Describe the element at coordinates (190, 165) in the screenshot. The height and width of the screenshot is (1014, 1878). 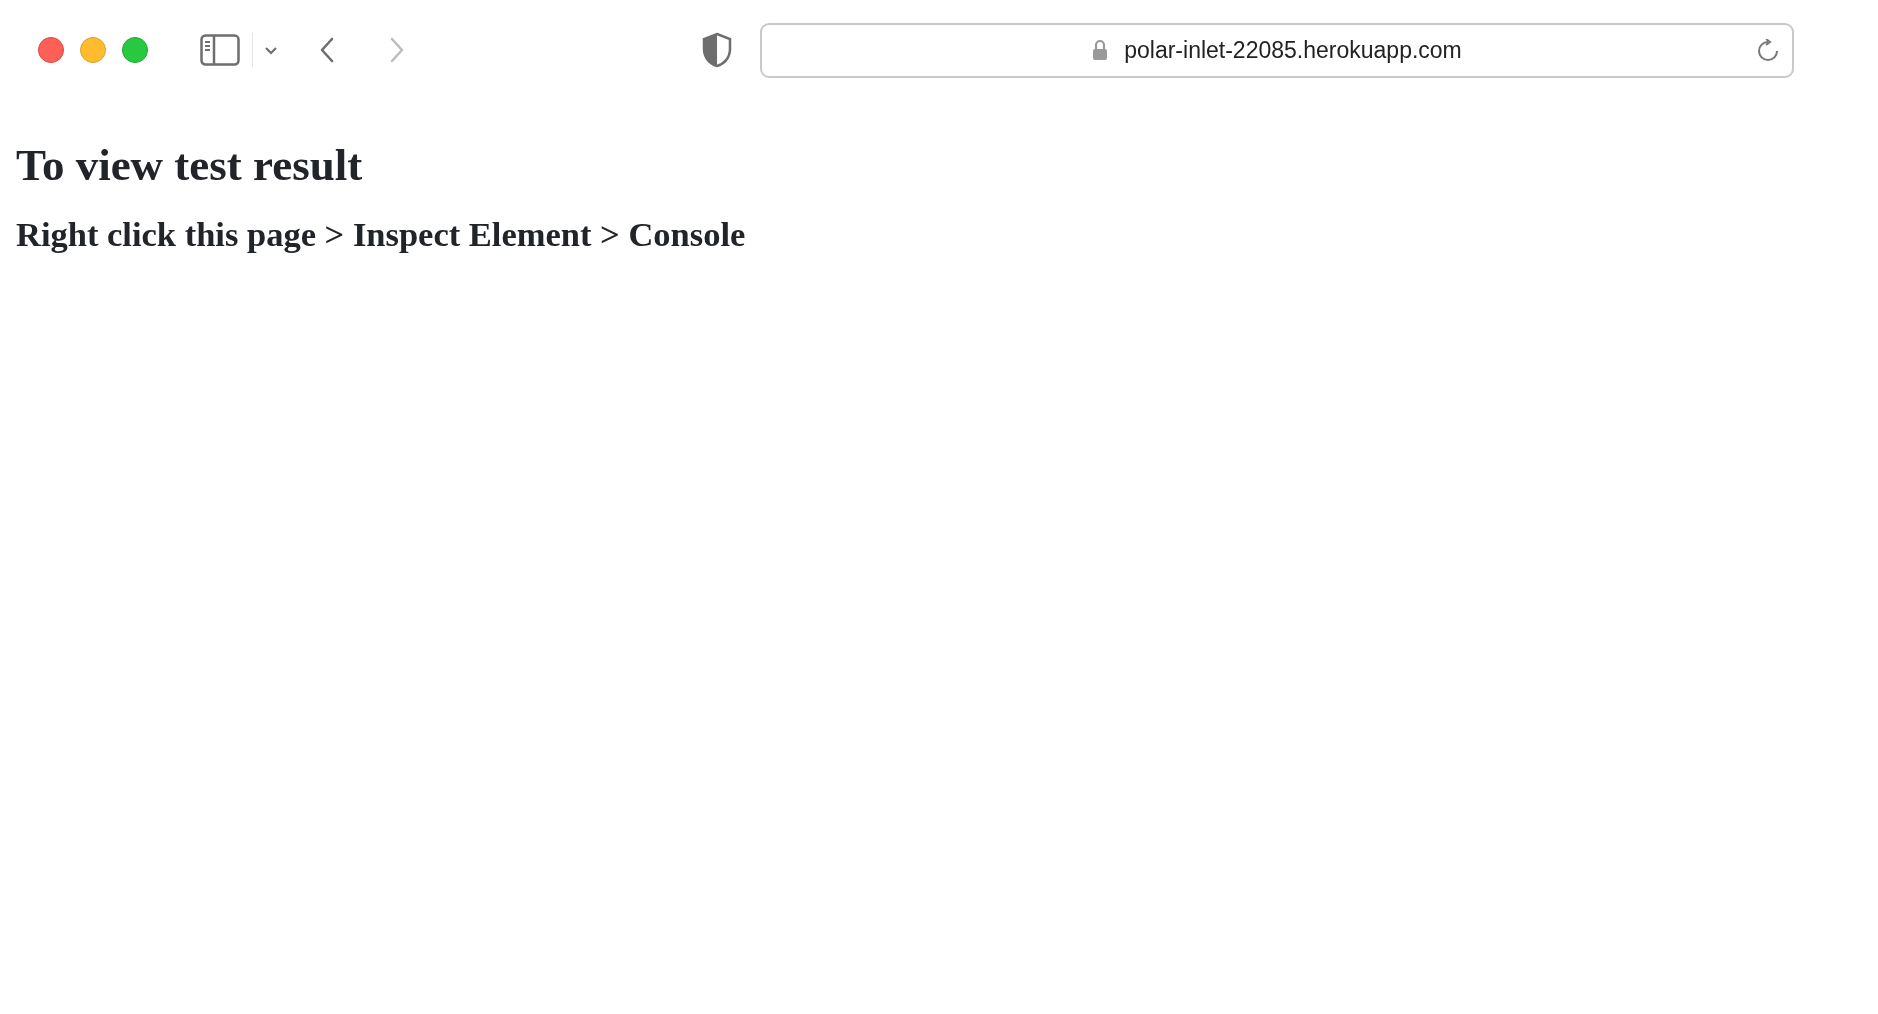
I see `page-heading: To view test result` at that location.